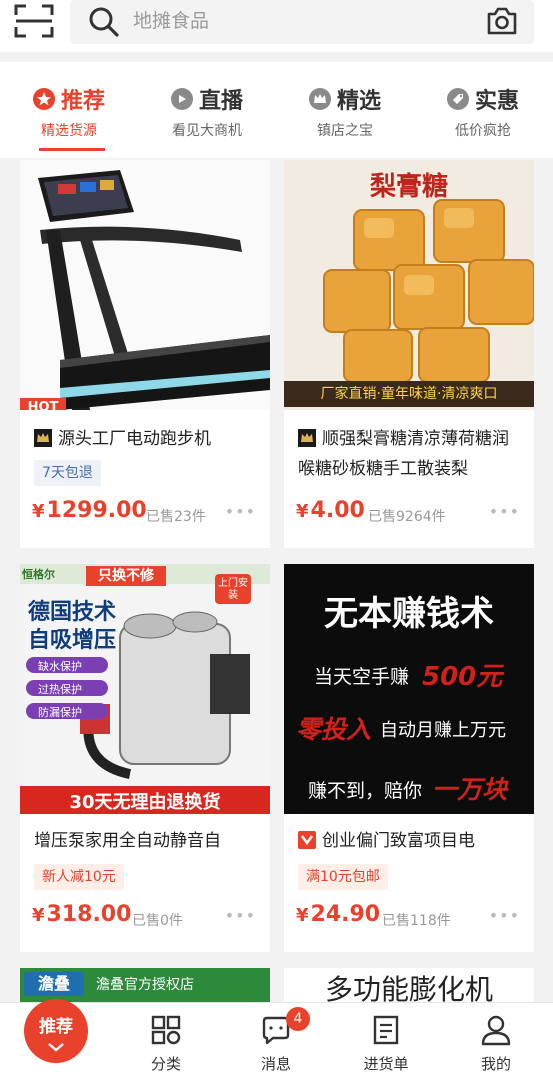 This screenshot has height=1077, width=553. I want to click on product-name-text: 增压泵家用全自动静音自, so click(127, 841).